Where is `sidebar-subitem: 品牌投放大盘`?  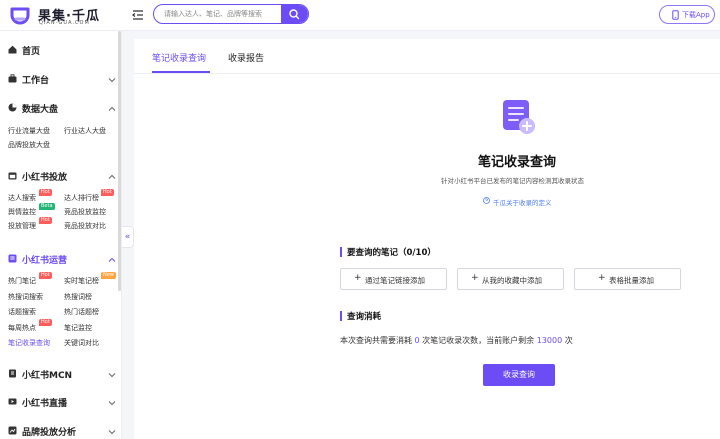
sidebar-subitem: 品牌投放大盘 is located at coordinates (29, 145).